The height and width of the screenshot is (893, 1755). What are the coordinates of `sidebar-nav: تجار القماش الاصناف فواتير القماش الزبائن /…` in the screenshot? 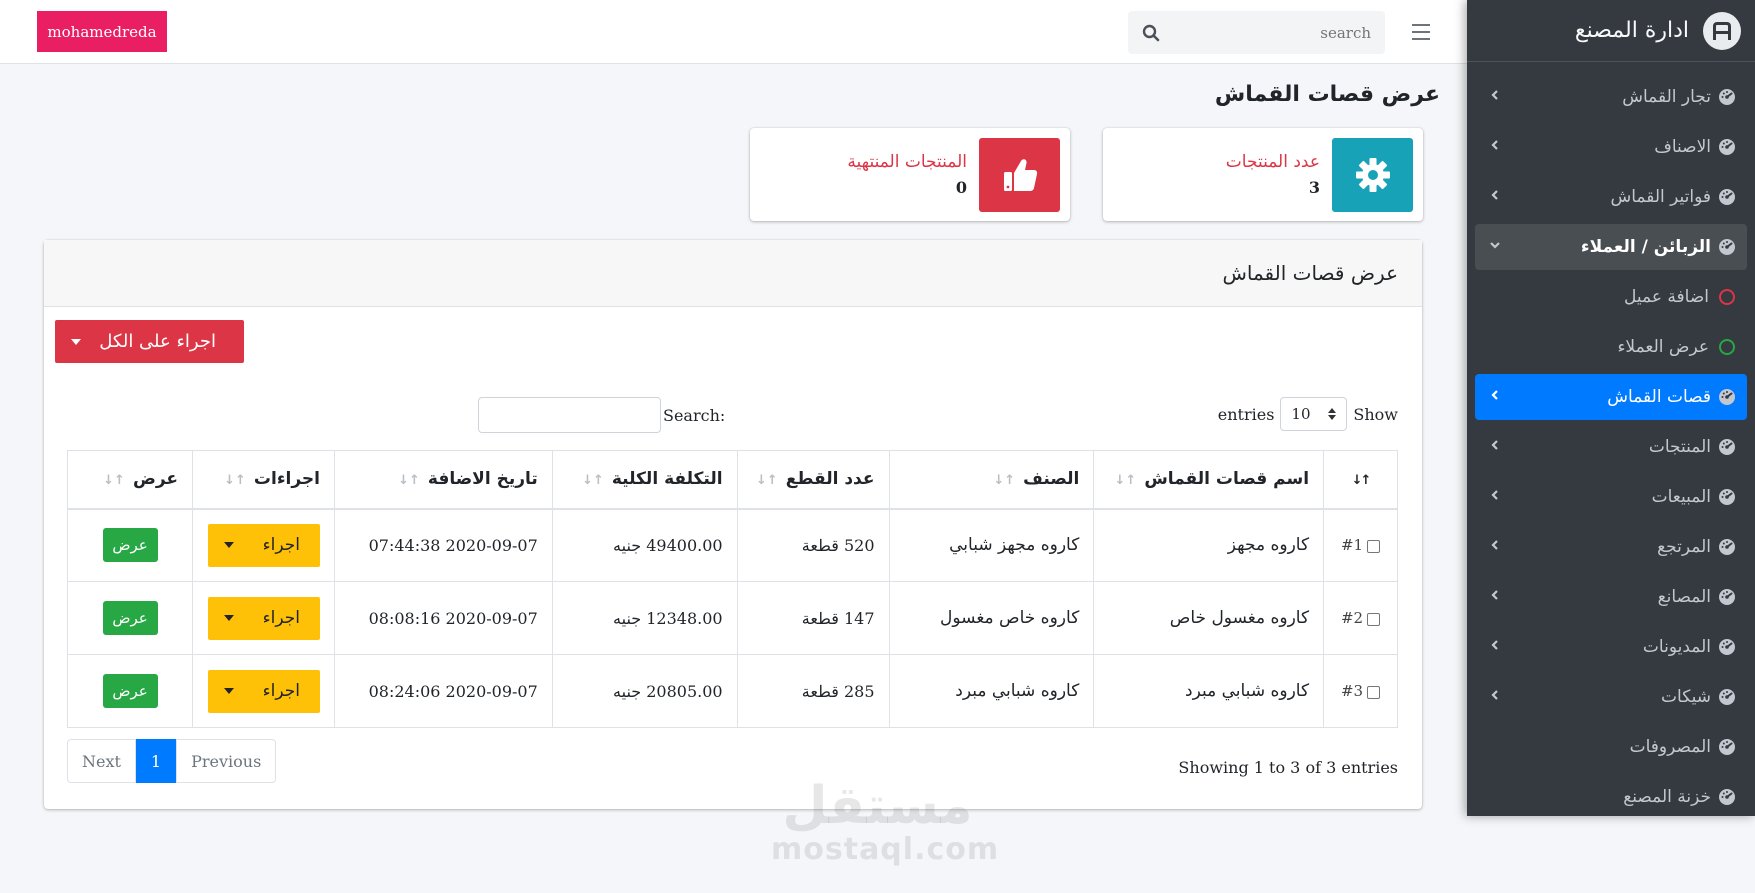 It's located at (1611, 441).